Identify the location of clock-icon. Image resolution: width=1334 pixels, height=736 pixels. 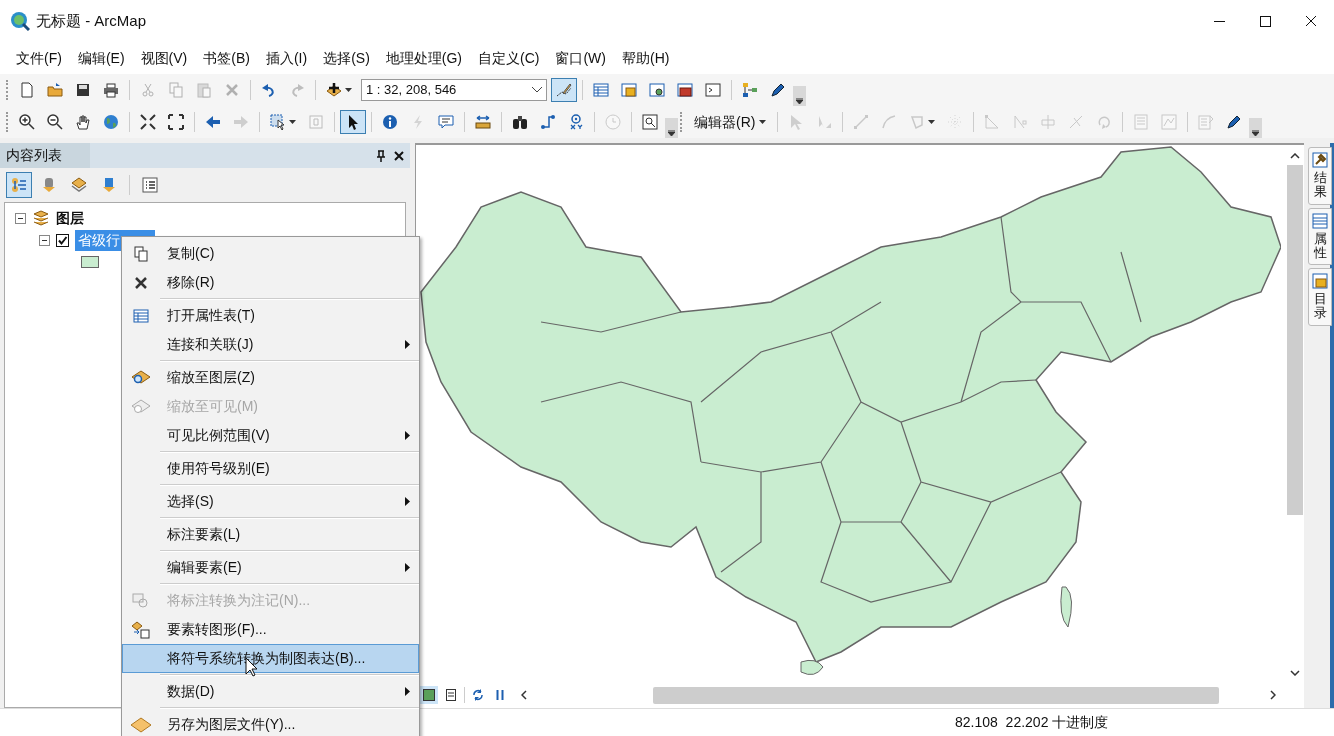
(613, 122).